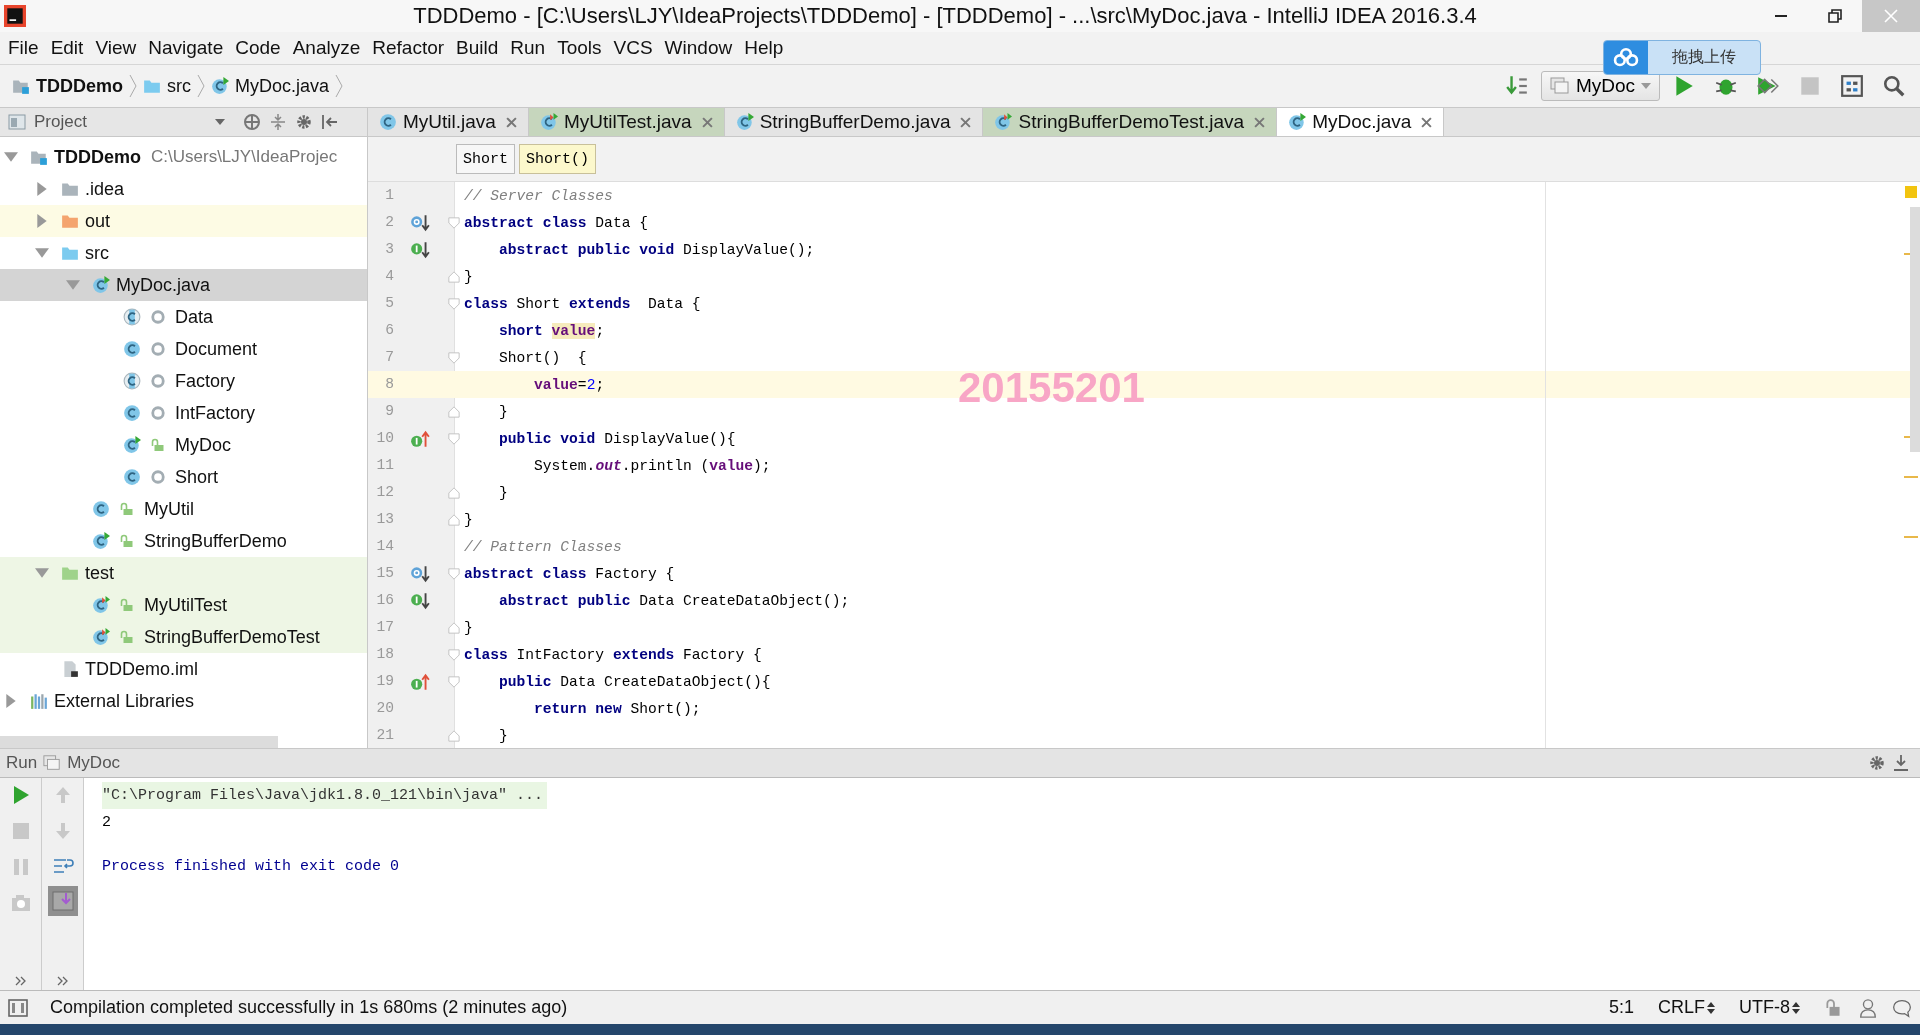 The width and height of the screenshot is (1920, 1035). What do you see at coordinates (183, 221) in the screenshot?
I see `tree-item: out` at bounding box center [183, 221].